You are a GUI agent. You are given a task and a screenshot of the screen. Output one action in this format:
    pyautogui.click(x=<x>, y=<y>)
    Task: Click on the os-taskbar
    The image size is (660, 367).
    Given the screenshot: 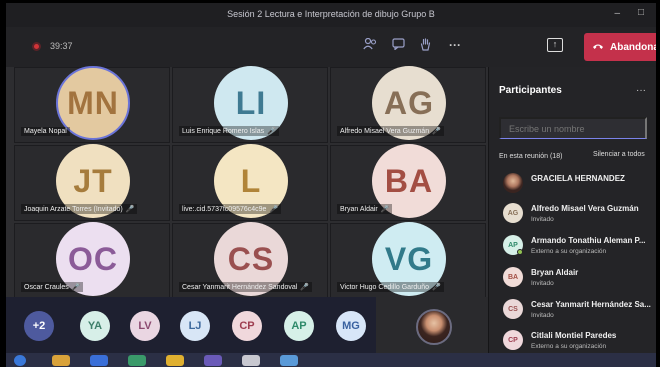 What is the action you would take?
    pyautogui.click(x=331, y=360)
    